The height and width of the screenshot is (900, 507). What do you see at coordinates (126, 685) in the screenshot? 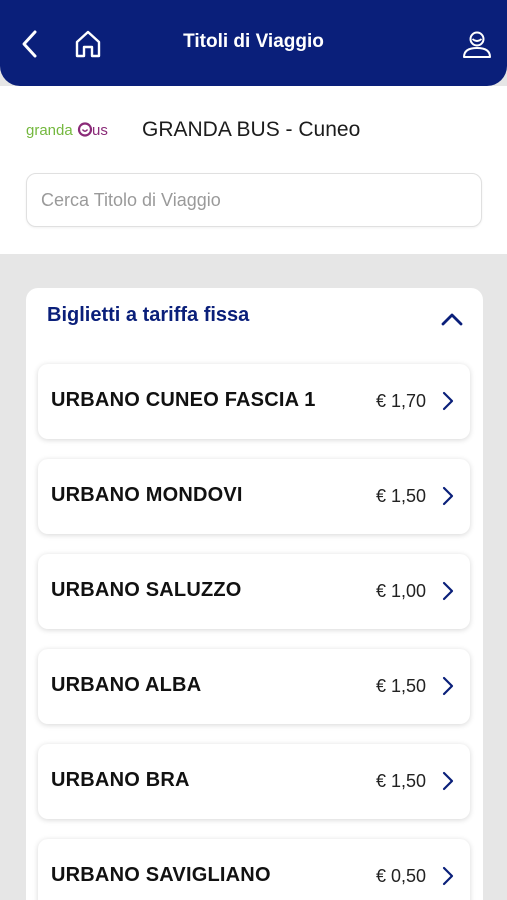
I see `ticket-name: URBANO ALBA` at bounding box center [126, 685].